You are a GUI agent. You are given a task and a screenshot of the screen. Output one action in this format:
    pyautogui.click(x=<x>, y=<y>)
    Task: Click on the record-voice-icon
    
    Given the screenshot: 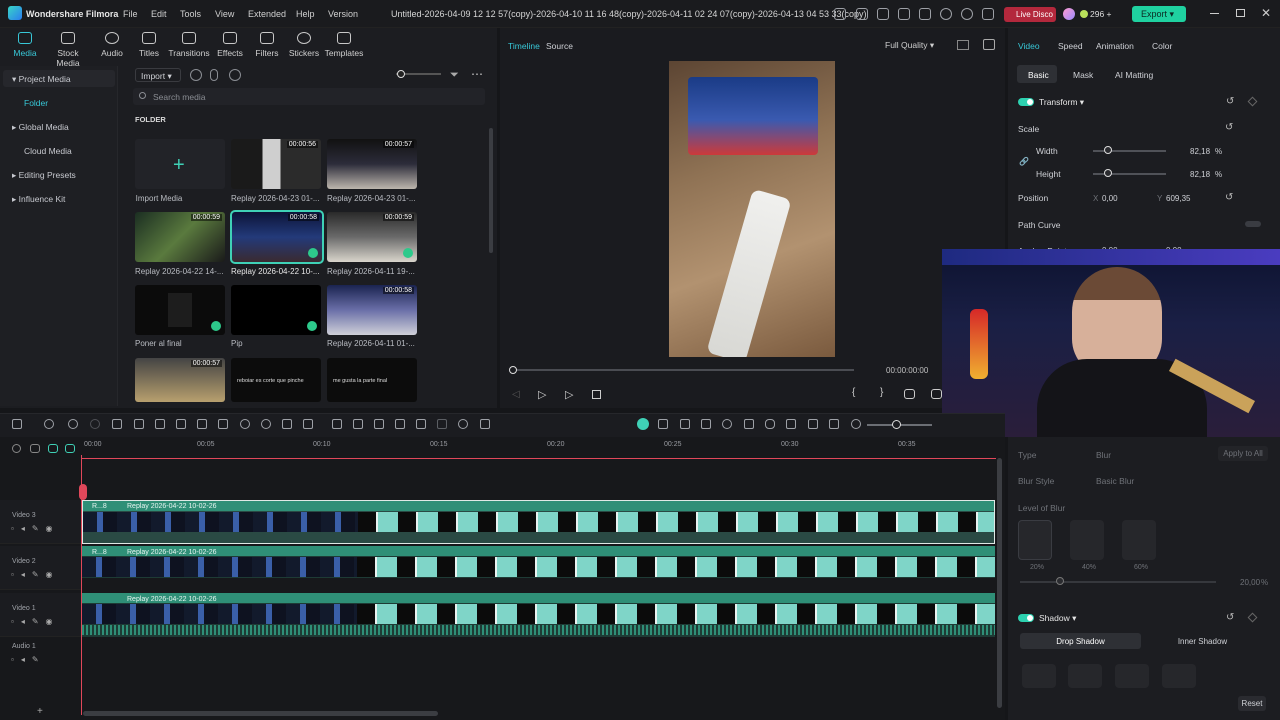 What is the action you would take?
    pyautogui.click(x=770, y=424)
    